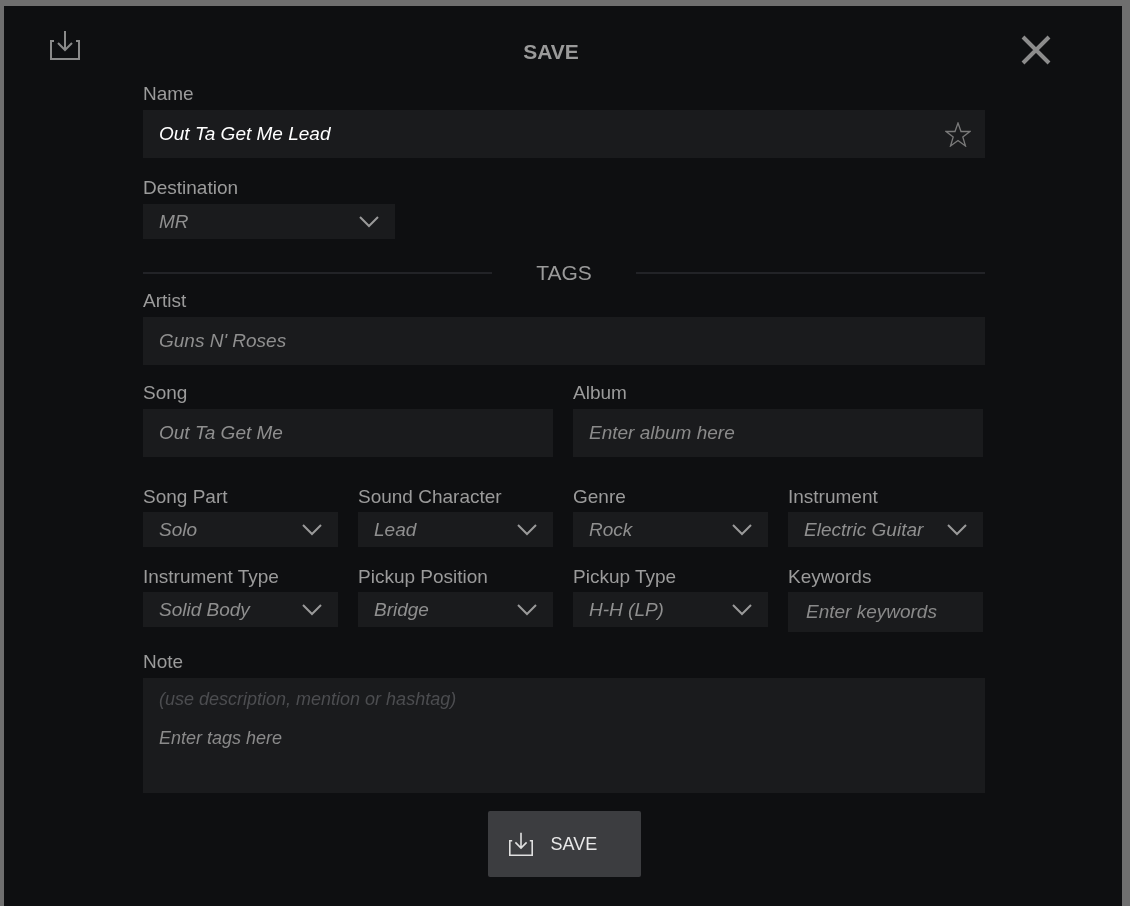  Describe the element at coordinates (430, 497) in the screenshot. I see `field-label: Sound Character` at that location.